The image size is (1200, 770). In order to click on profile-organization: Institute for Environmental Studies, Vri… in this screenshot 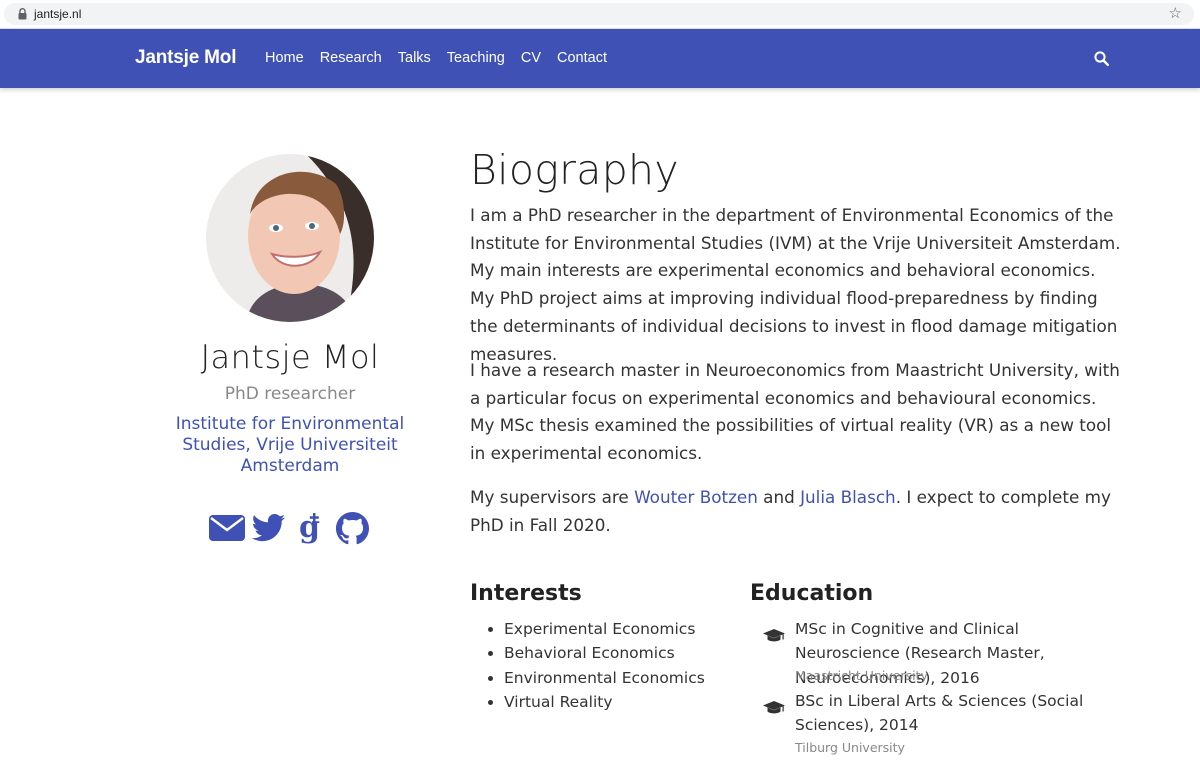, I will do `click(290, 445)`.